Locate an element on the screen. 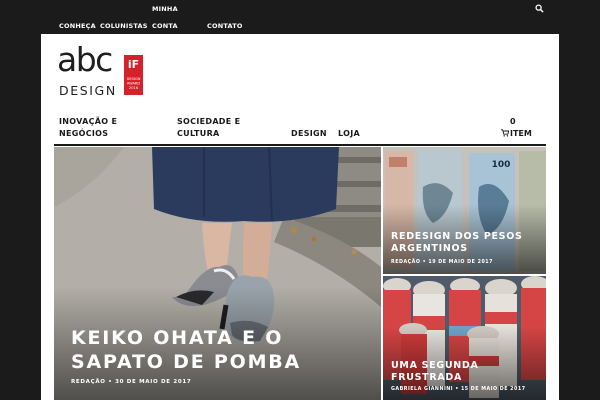  cart-link: ITEM is located at coordinates (516, 134).